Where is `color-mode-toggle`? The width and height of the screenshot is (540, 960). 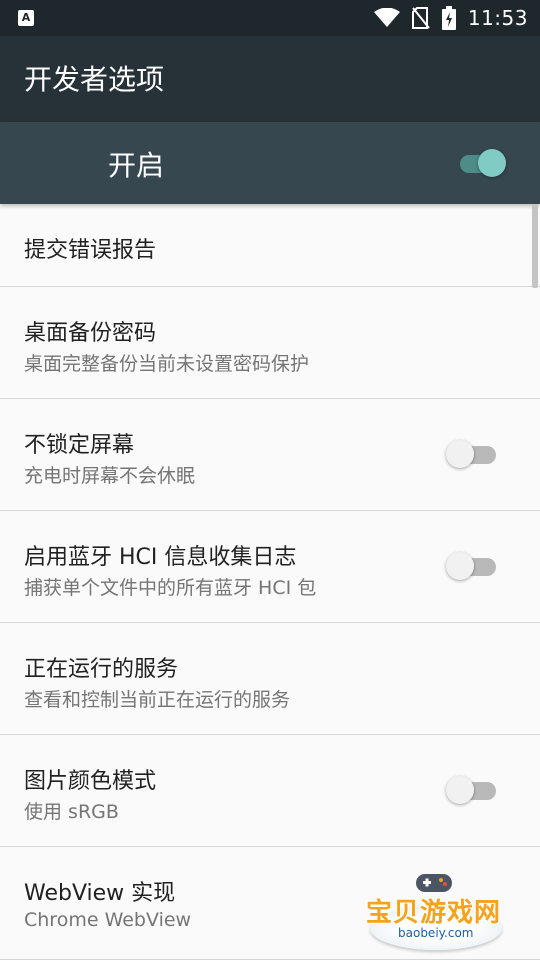
color-mode-toggle is located at coordinates (474, 789).